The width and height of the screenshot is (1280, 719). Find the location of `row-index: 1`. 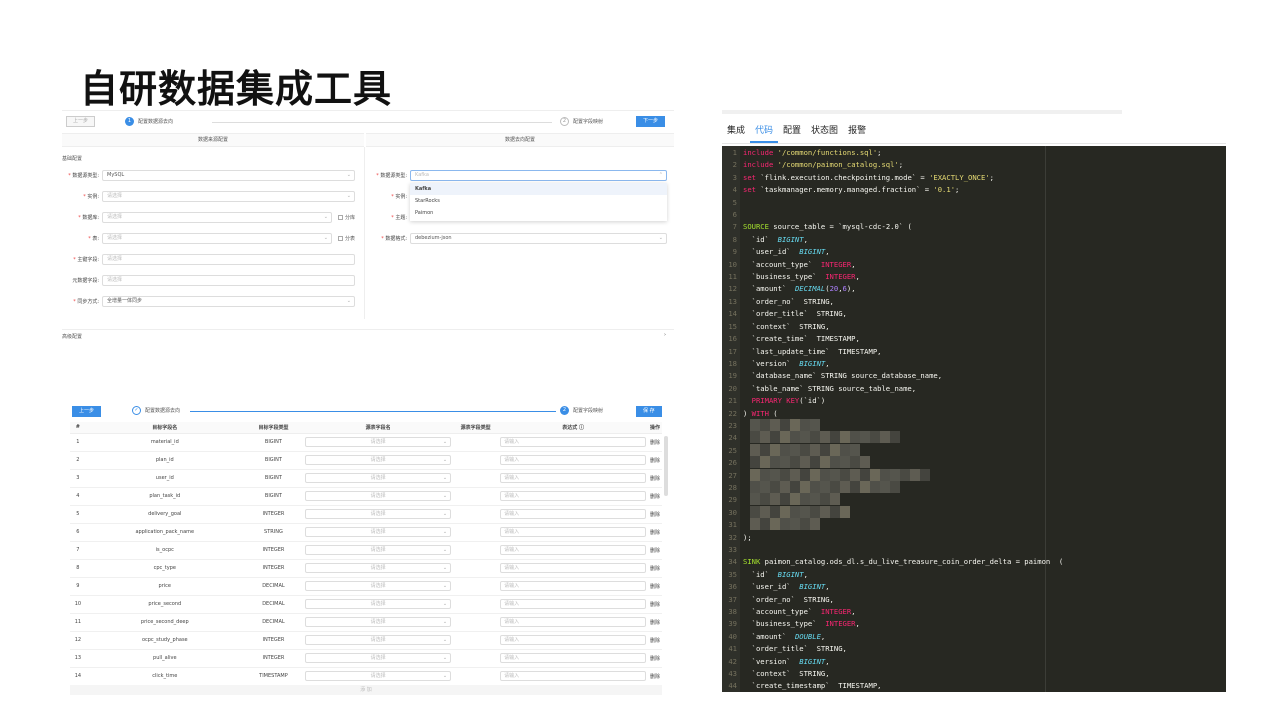

row-index: 1 is located at coordinates (78, 442).